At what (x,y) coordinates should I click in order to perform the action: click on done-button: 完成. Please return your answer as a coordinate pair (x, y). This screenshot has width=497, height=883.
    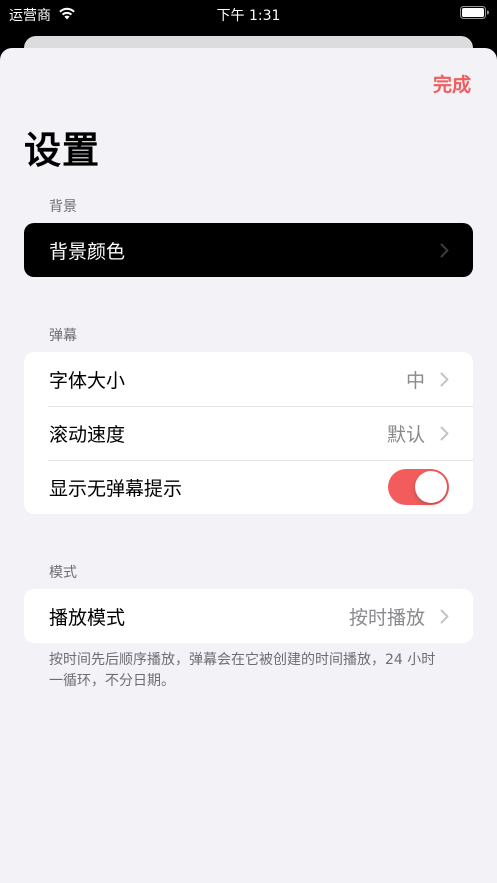
    Looking at the image, I should click on (452, 83).